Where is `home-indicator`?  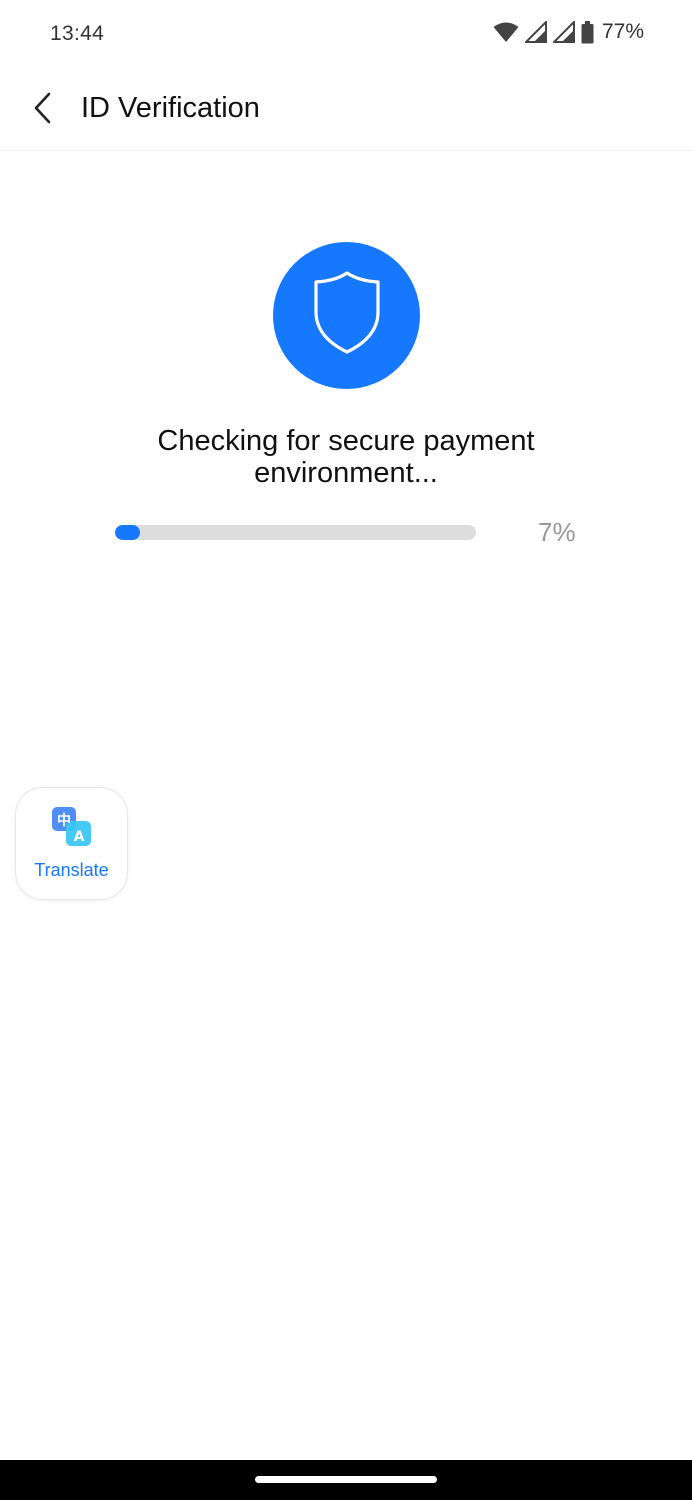 home-indicator is located at coordinates (346, 1479).